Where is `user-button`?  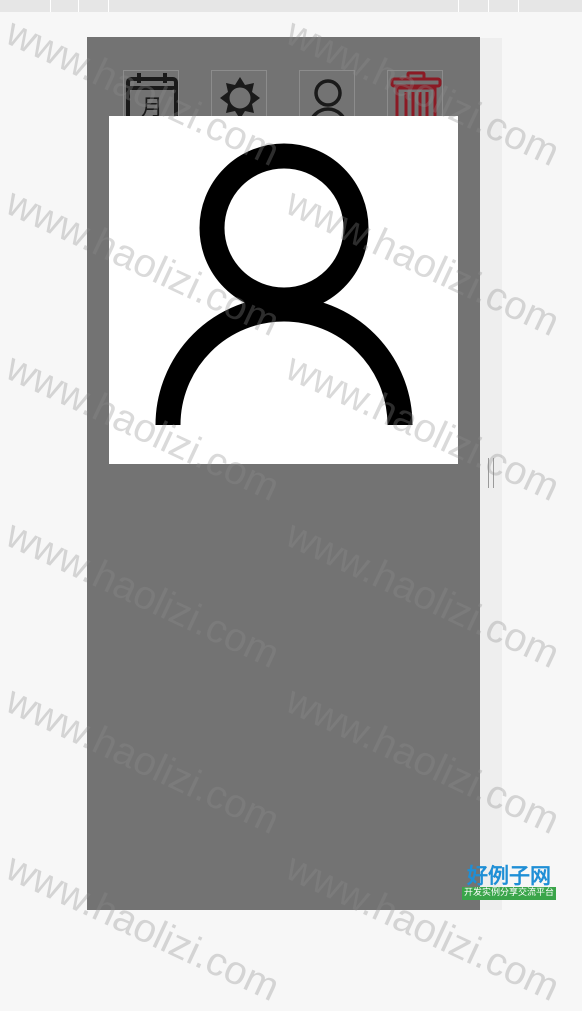
user-button is located at coordinates (327, 95).